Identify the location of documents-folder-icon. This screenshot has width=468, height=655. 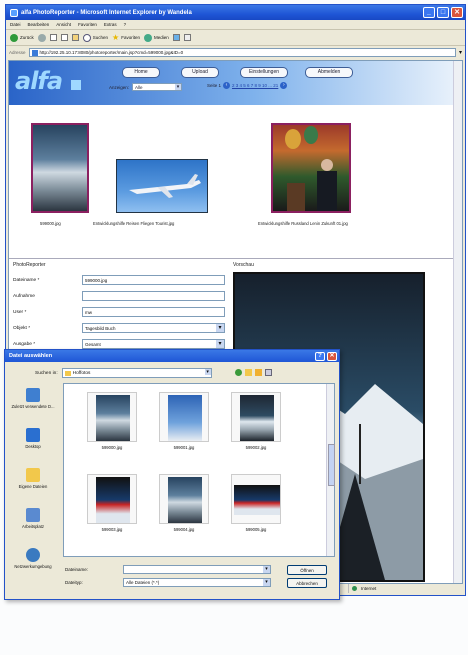
(33, 475).